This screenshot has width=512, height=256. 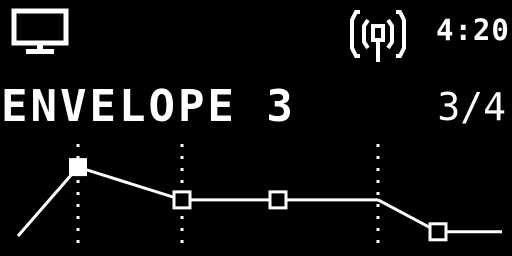 I want to click on envelope-handle-selected, so click(x=78, y=167).